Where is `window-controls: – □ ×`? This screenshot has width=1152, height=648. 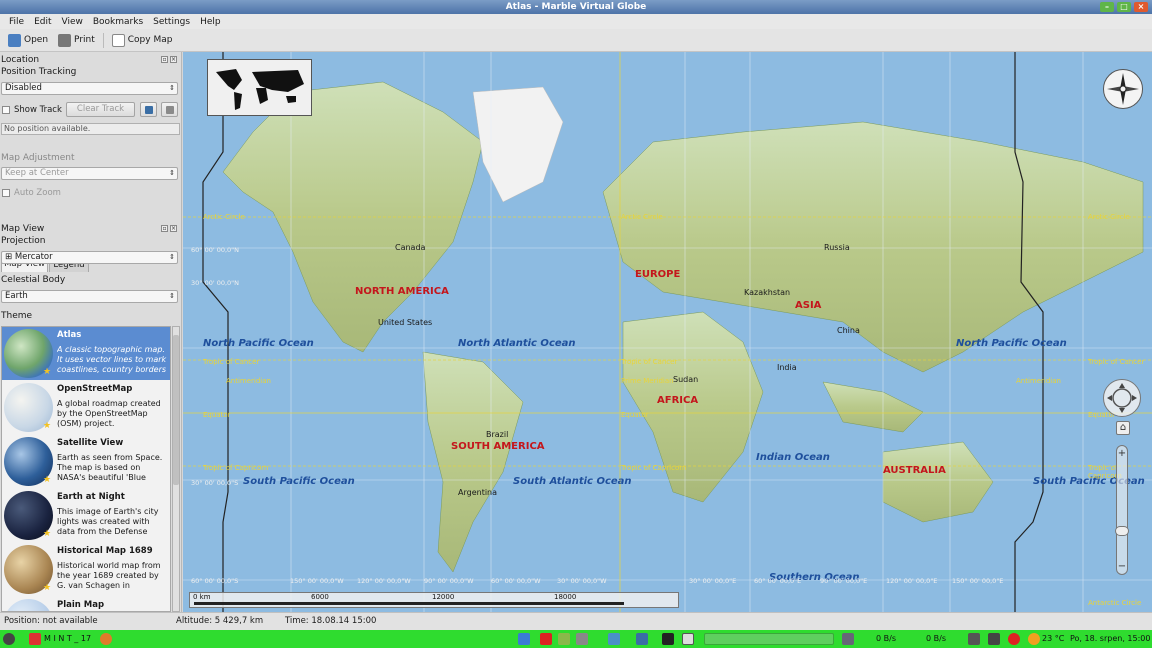
window-controls: – □ × is located at coordinates (1124, 7).